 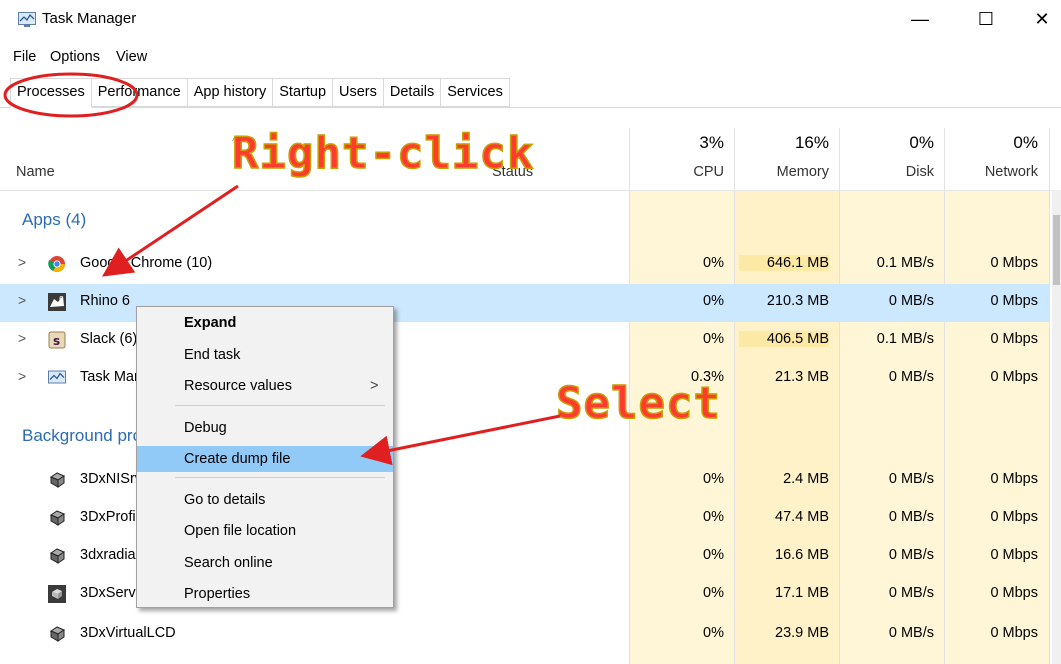 I want to click on menu-item-end-task: End task, so click(x=265, y=355).